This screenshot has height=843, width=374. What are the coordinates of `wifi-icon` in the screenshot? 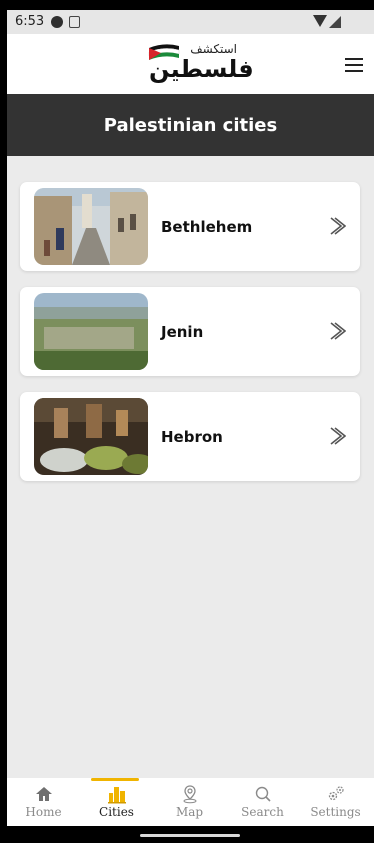 It's located at (320, 21).